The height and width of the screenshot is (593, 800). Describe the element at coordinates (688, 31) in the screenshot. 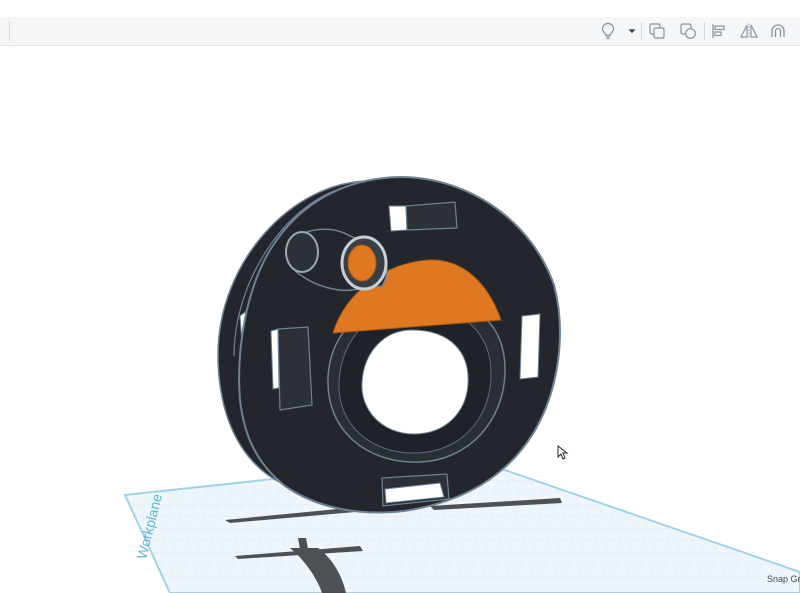

I see `ungroup-icon` at that location.